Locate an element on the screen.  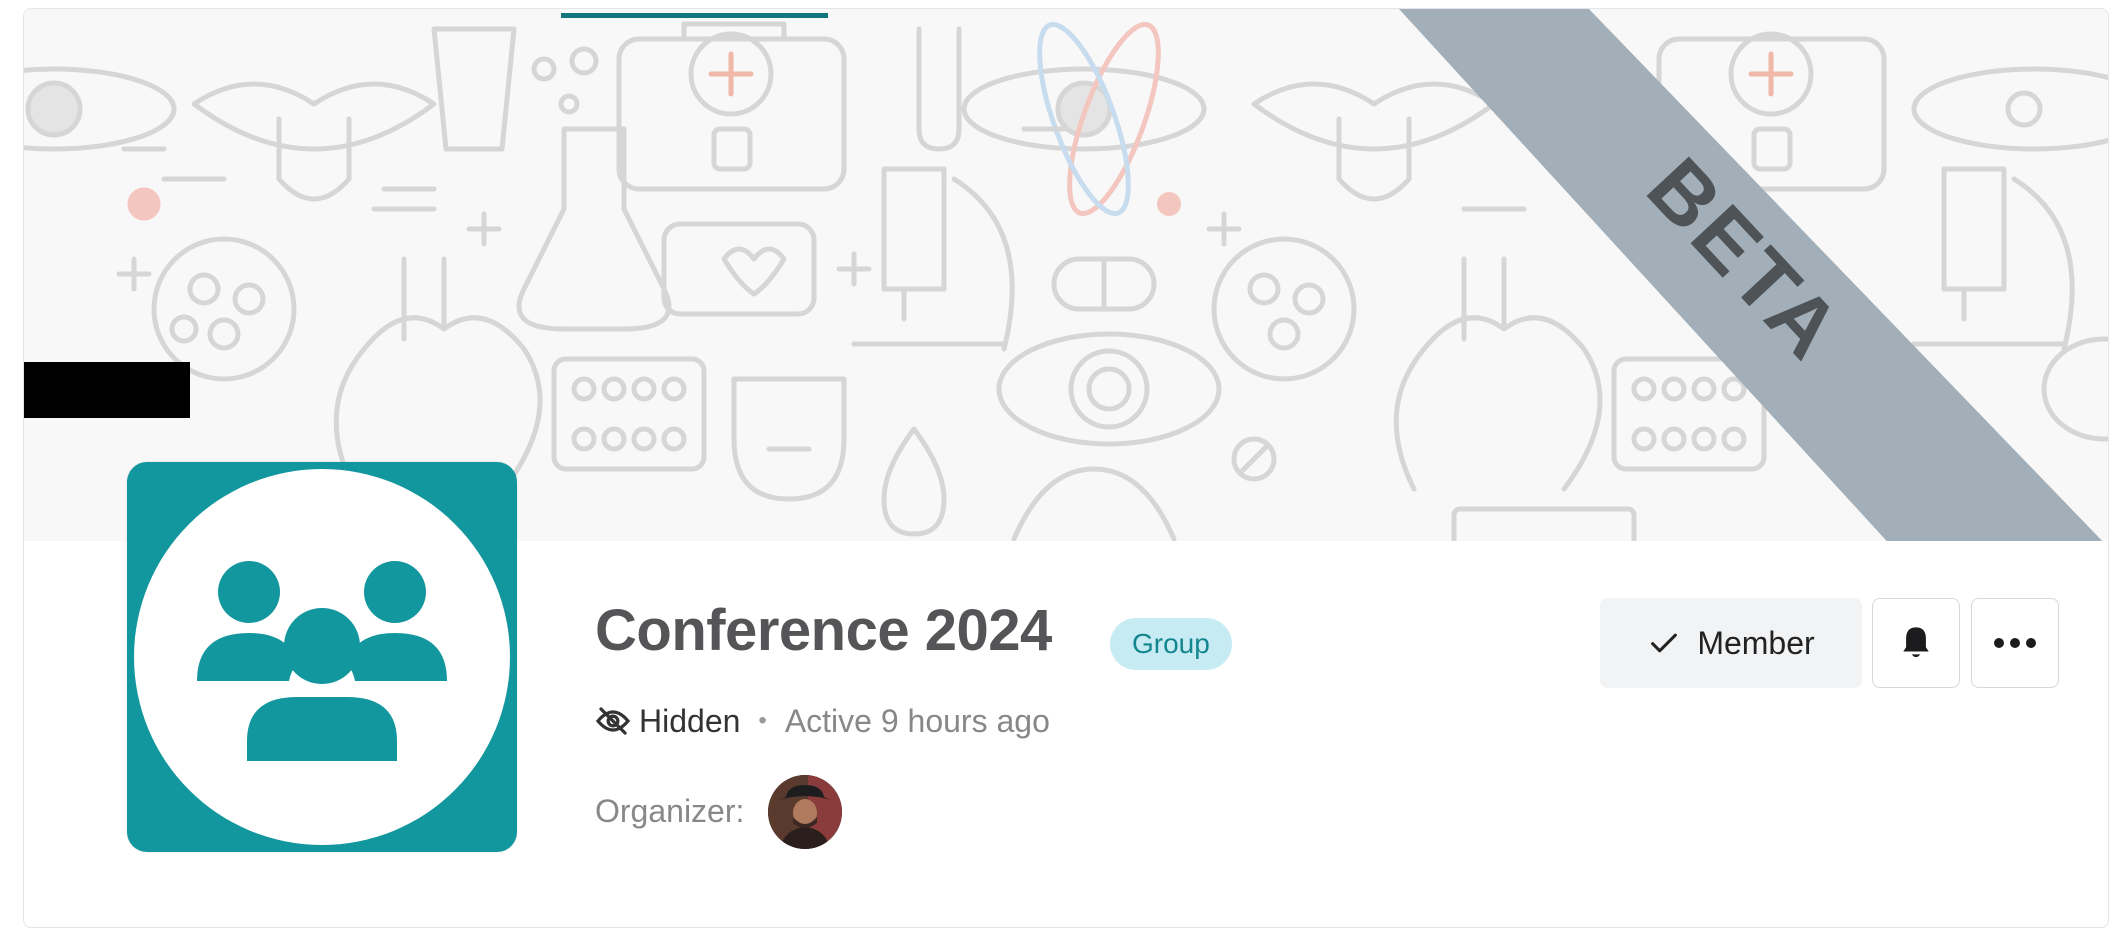
redacted-region is located at coordinates (107, 390).